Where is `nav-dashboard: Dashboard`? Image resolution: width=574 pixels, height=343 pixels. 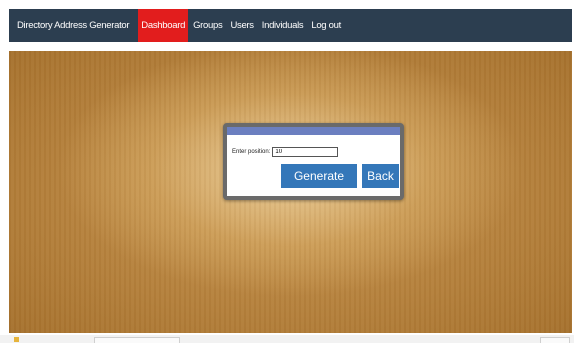 nav-dashboard: Dashboard is located at coordinates (163, 25).